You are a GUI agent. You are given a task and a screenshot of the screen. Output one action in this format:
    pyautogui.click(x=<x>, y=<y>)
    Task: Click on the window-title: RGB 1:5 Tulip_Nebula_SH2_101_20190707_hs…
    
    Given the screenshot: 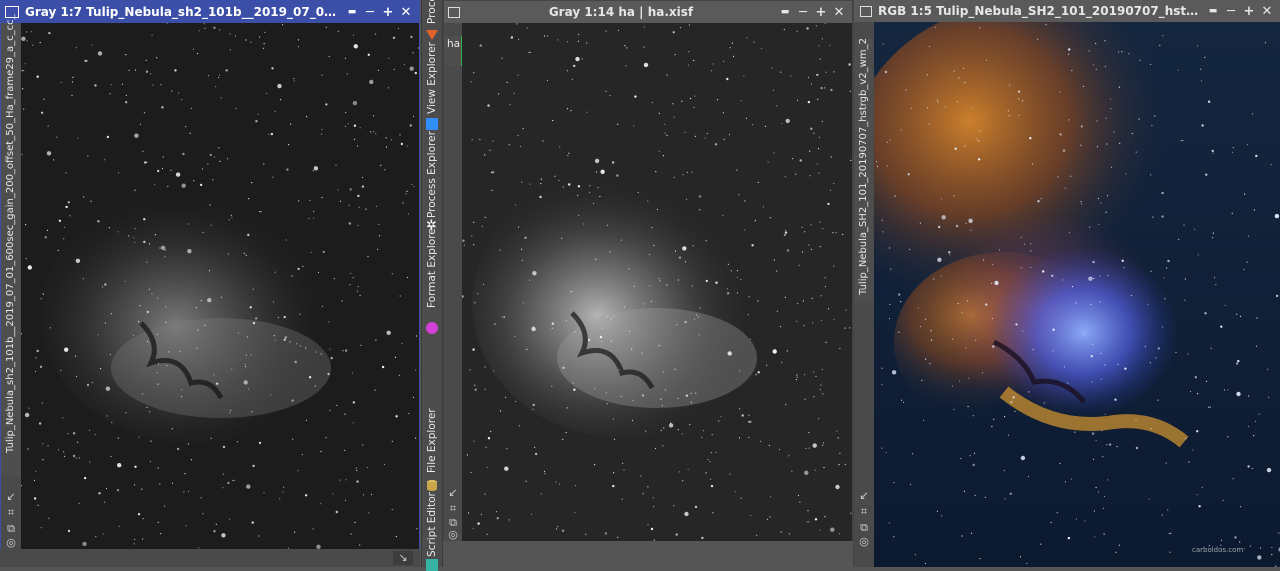 What is the action you would take?
    pyautogui.click(x=1041, y=11)
    